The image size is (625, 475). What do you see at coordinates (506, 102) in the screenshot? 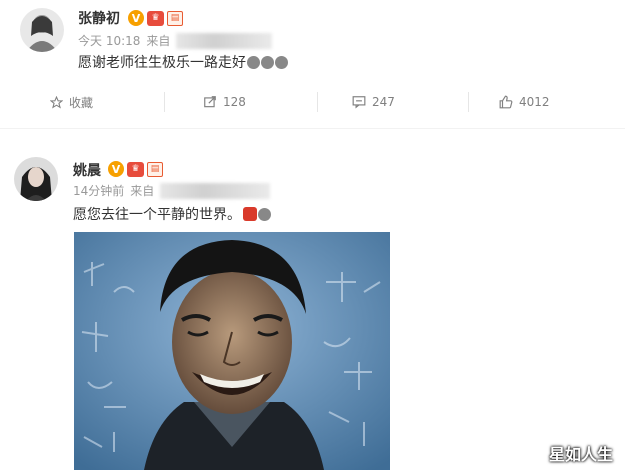
I see `thumbs-up-icon` at bounding box center [506, 102].